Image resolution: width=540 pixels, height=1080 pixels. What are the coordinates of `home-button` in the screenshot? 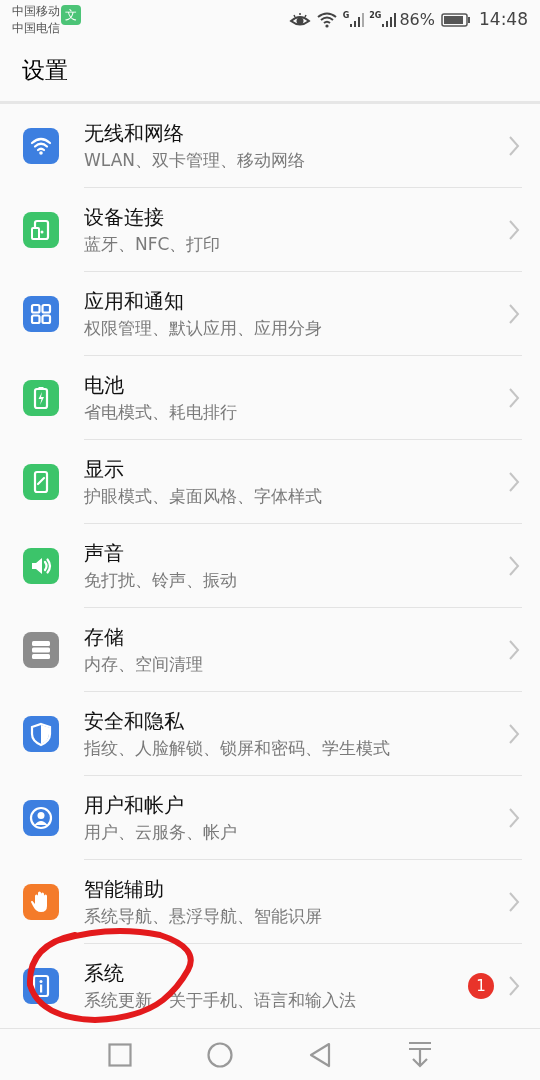 It's located at (219, 1054).